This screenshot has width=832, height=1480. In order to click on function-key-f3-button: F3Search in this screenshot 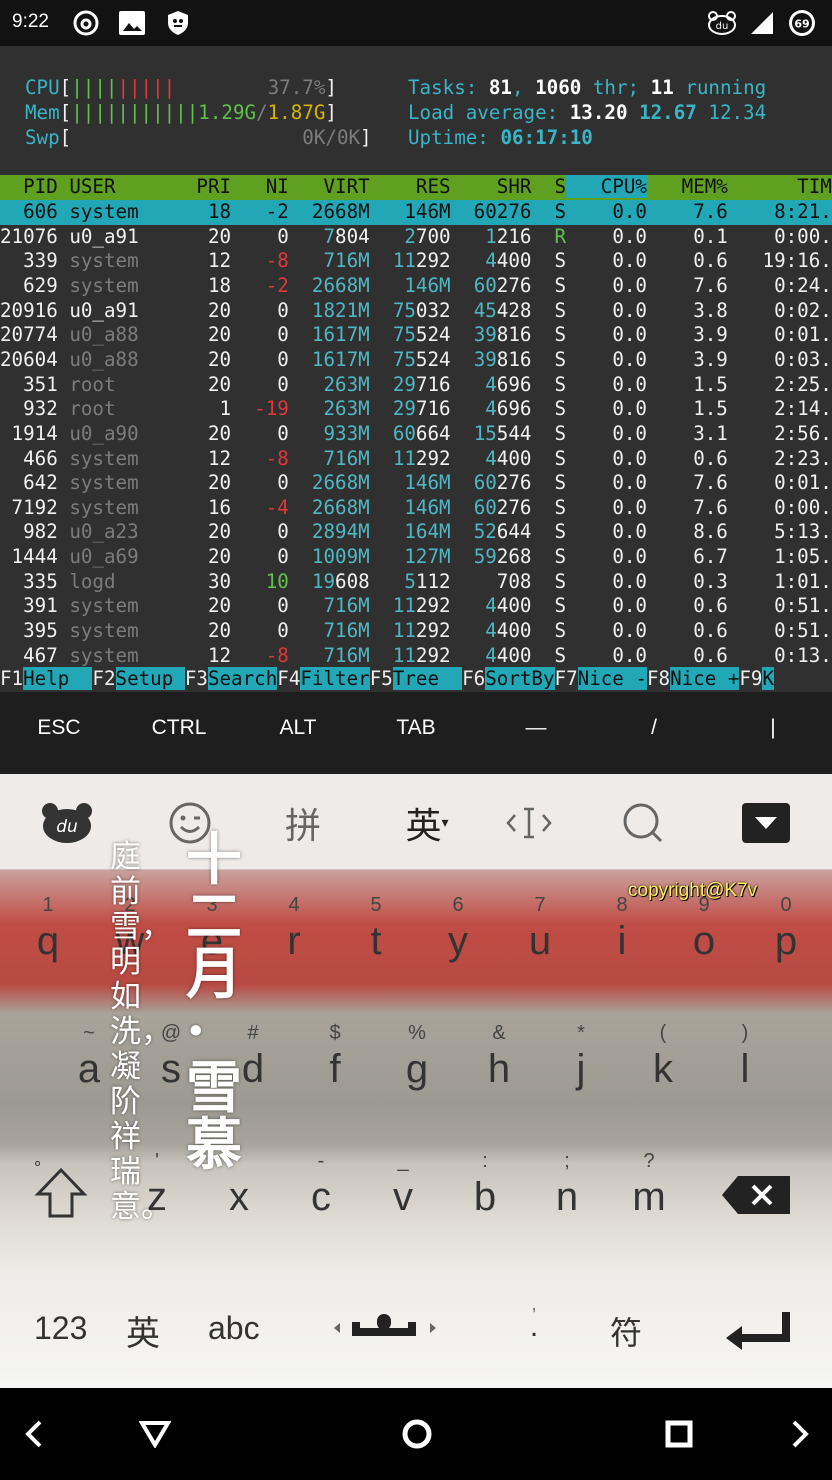, I will do `click(231, 678)`.